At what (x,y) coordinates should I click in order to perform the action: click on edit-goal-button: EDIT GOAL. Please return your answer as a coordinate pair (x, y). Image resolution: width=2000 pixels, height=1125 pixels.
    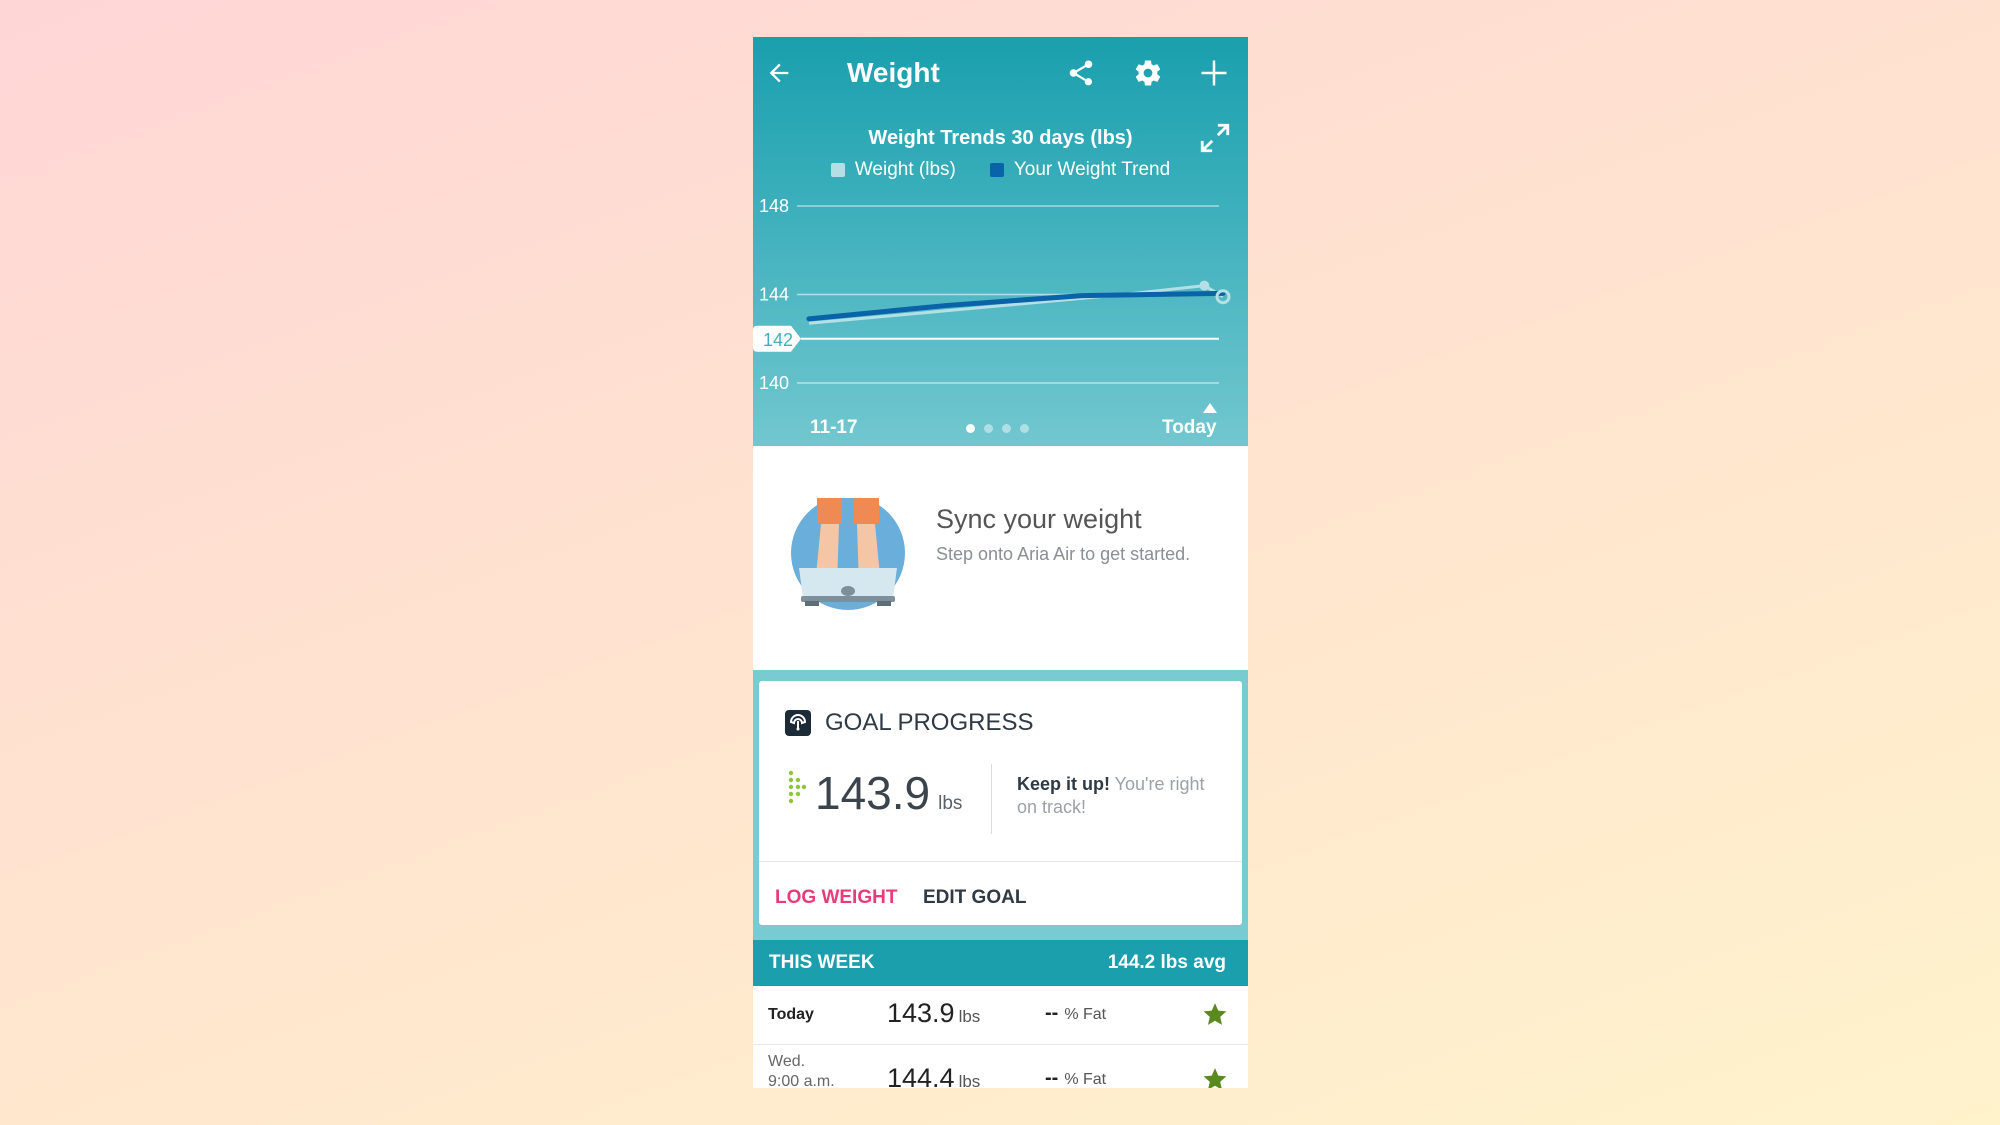
    Looking at the image, I should click on (974, 898).